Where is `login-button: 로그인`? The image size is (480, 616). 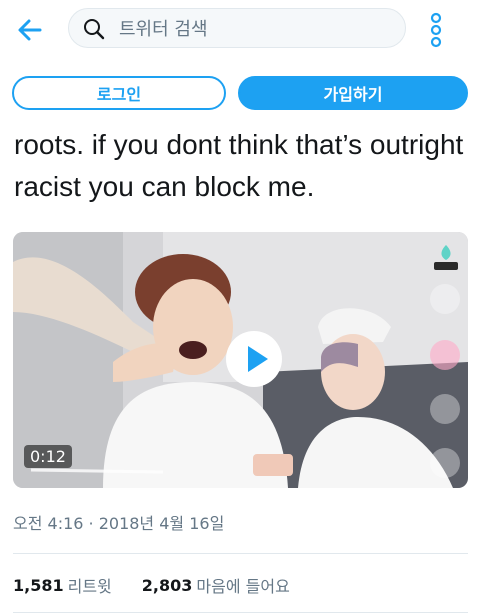 login-button: 로그인 is located at coordinates (119, 93).